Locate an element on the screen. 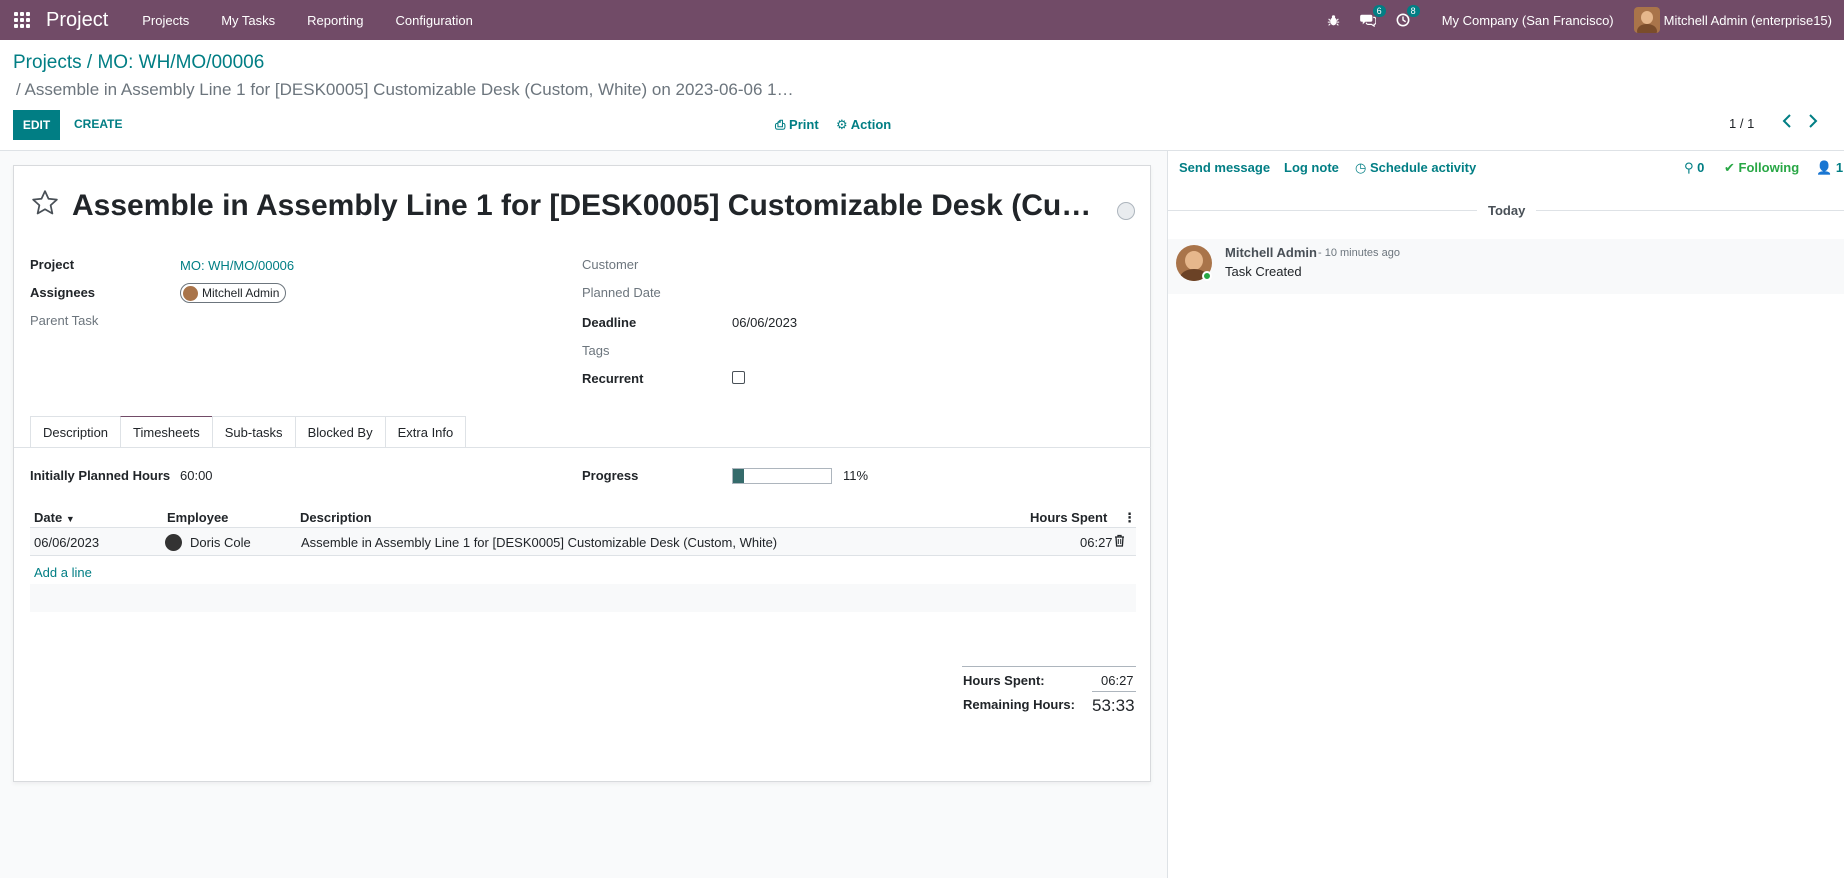 The image size is (1844, 878). pager-value: 1 / 1 is located at coordinates (1741, 123).